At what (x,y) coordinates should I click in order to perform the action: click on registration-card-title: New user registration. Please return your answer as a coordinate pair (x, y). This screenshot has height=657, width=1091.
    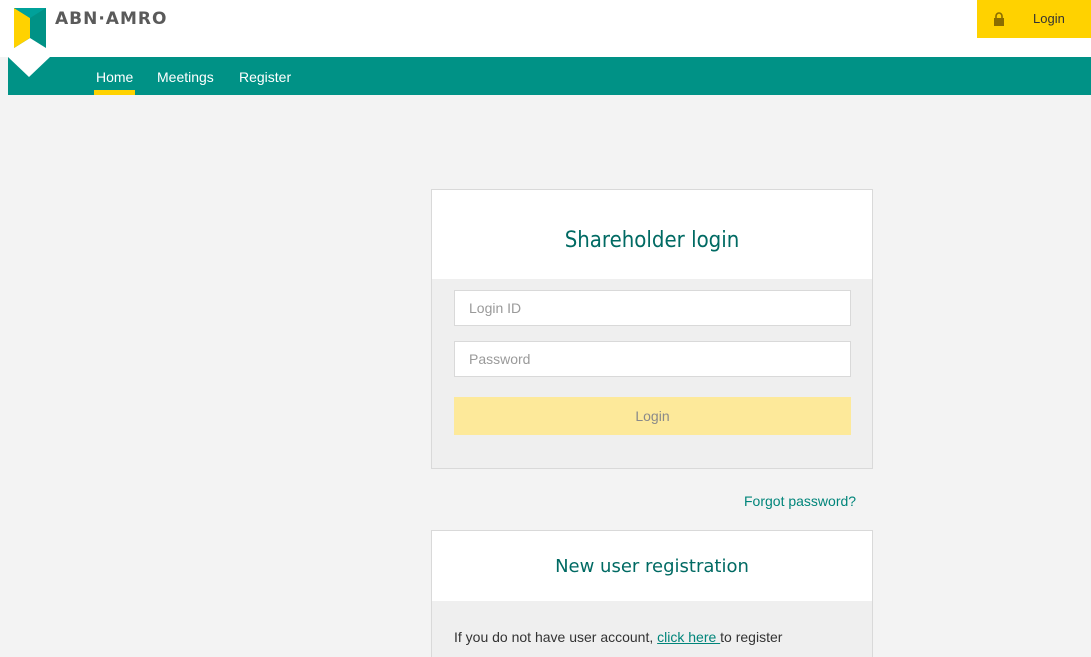
    Looking at the image, I should click on (652, 566).